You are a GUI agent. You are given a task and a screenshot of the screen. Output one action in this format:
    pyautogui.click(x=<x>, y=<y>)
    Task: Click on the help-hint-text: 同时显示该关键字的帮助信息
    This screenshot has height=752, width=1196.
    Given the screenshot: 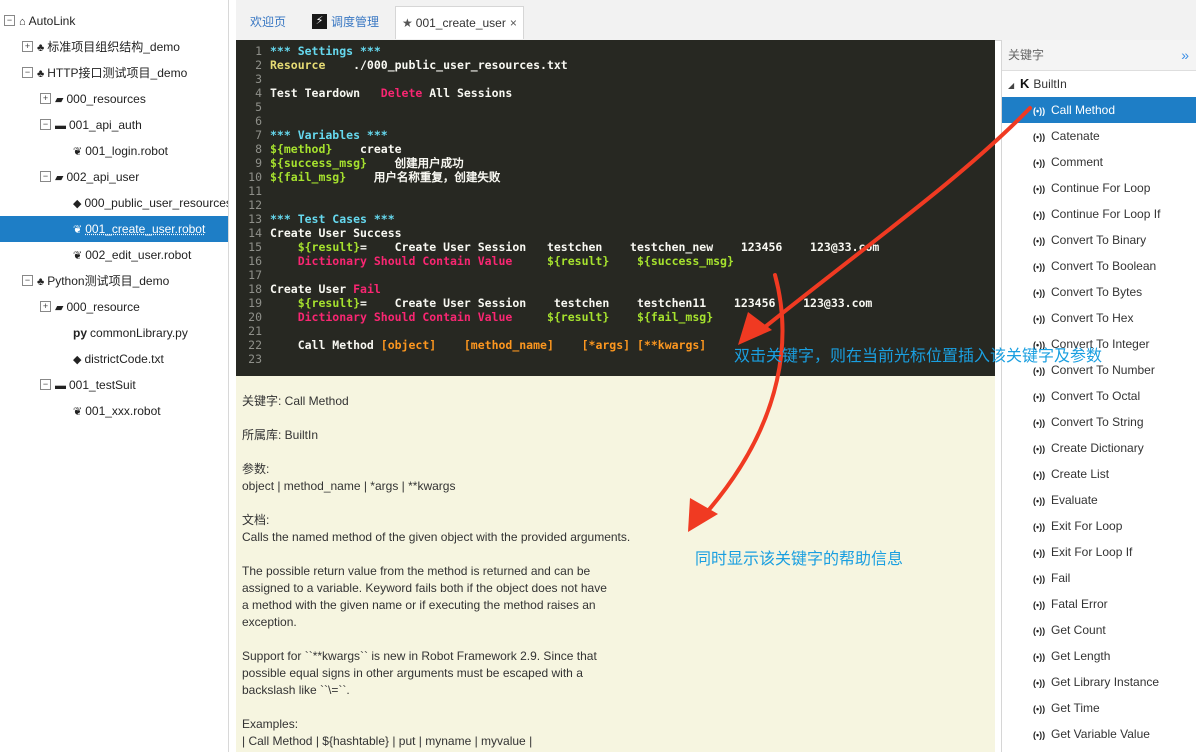 What is the action you would take?
    pyautogui.click(x=799, y=558)
    